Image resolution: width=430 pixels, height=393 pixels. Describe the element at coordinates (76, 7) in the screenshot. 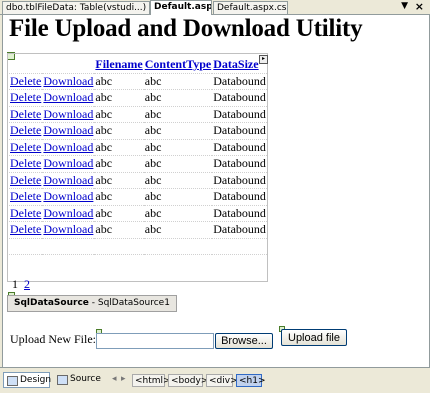

I see `tab-table-designer: dbo.tblFileData: Table(vstudi...)` at that location.